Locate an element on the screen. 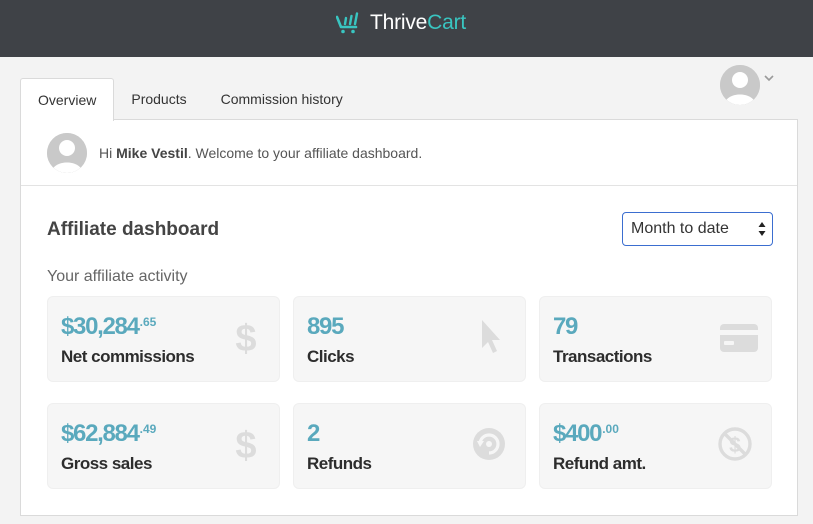 The image size is (813, 524). stat-value: 79 is located at coordinates (565, 327).